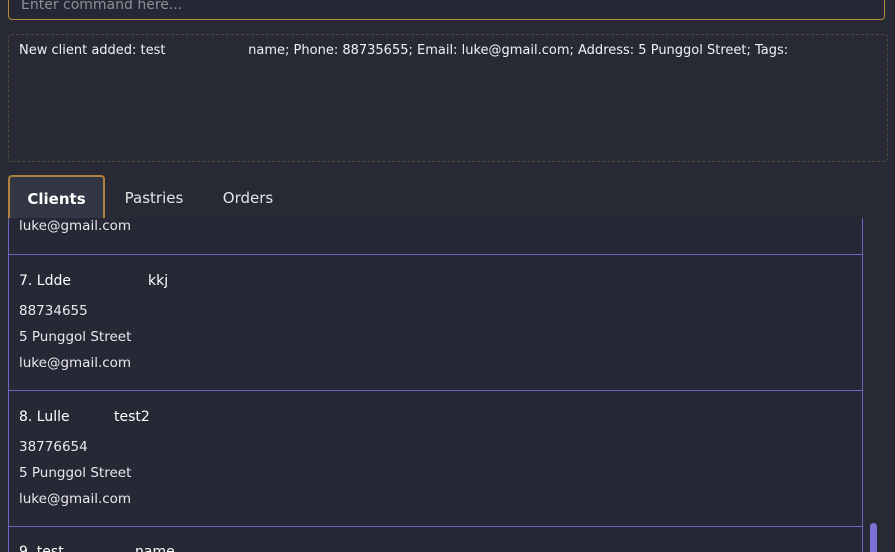 The height and width of the screenshot is (552, 895). What do you see at coordinates (873, 537) in the screenshot?
I see `list-scrollbar-thumb` at bounding box center [873, 537].